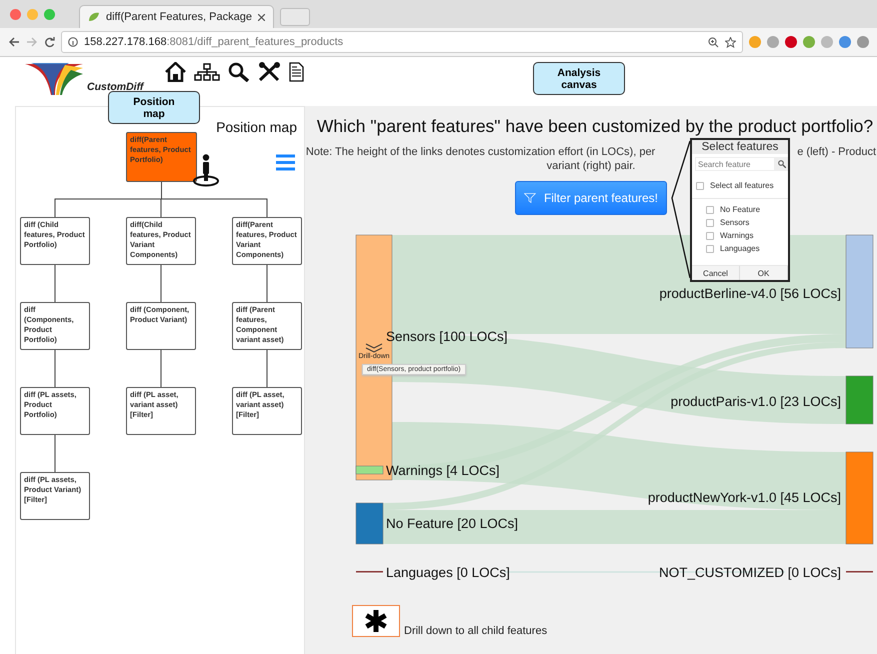  Describe the element at coordinates (55, 79) in the screenshot. I see `logo-drawing` at that location.